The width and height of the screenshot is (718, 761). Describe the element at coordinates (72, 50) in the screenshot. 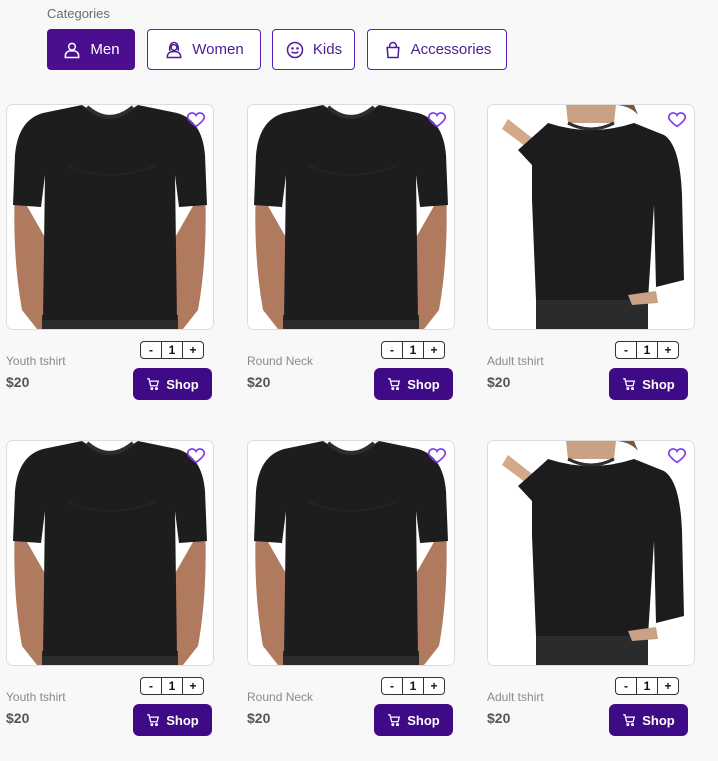

I see `person-icon` at that location.